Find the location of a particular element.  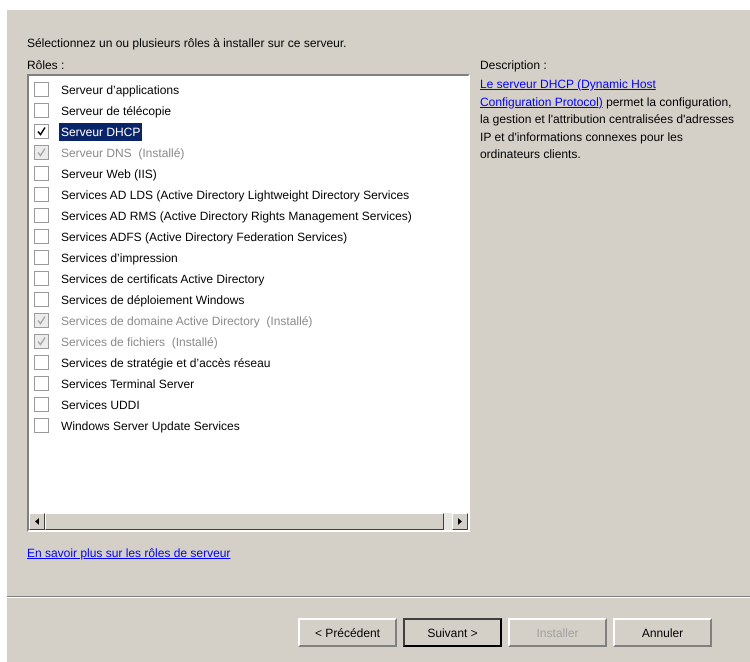

learn-more-link: En savoir plus sur les rôles de serveur is located at coordinates (128, 553).